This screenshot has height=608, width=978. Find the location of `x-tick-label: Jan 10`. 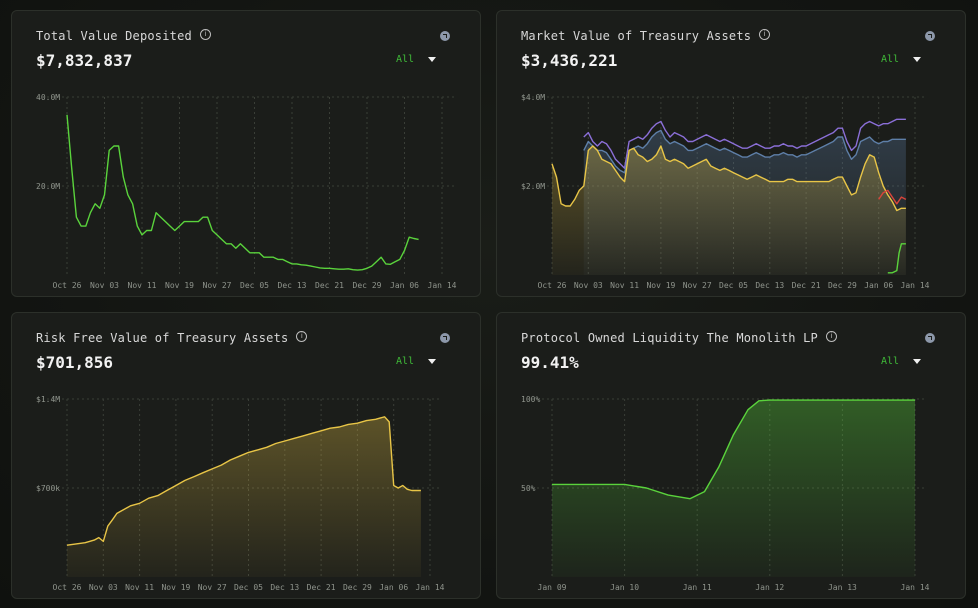

x-tick-label: Jan 10 is located at coordinates (624, 587).